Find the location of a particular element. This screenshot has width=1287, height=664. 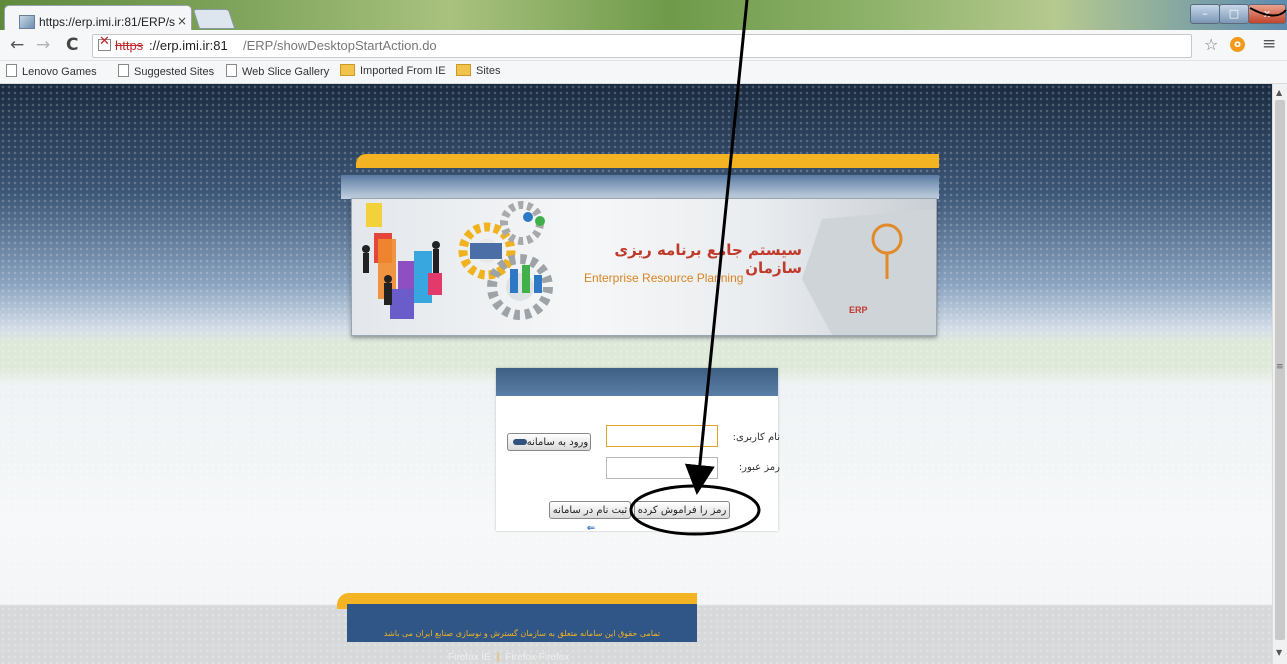

banner-subtitle: Enterprise Resource Planning is located at coordinates (664, 278).